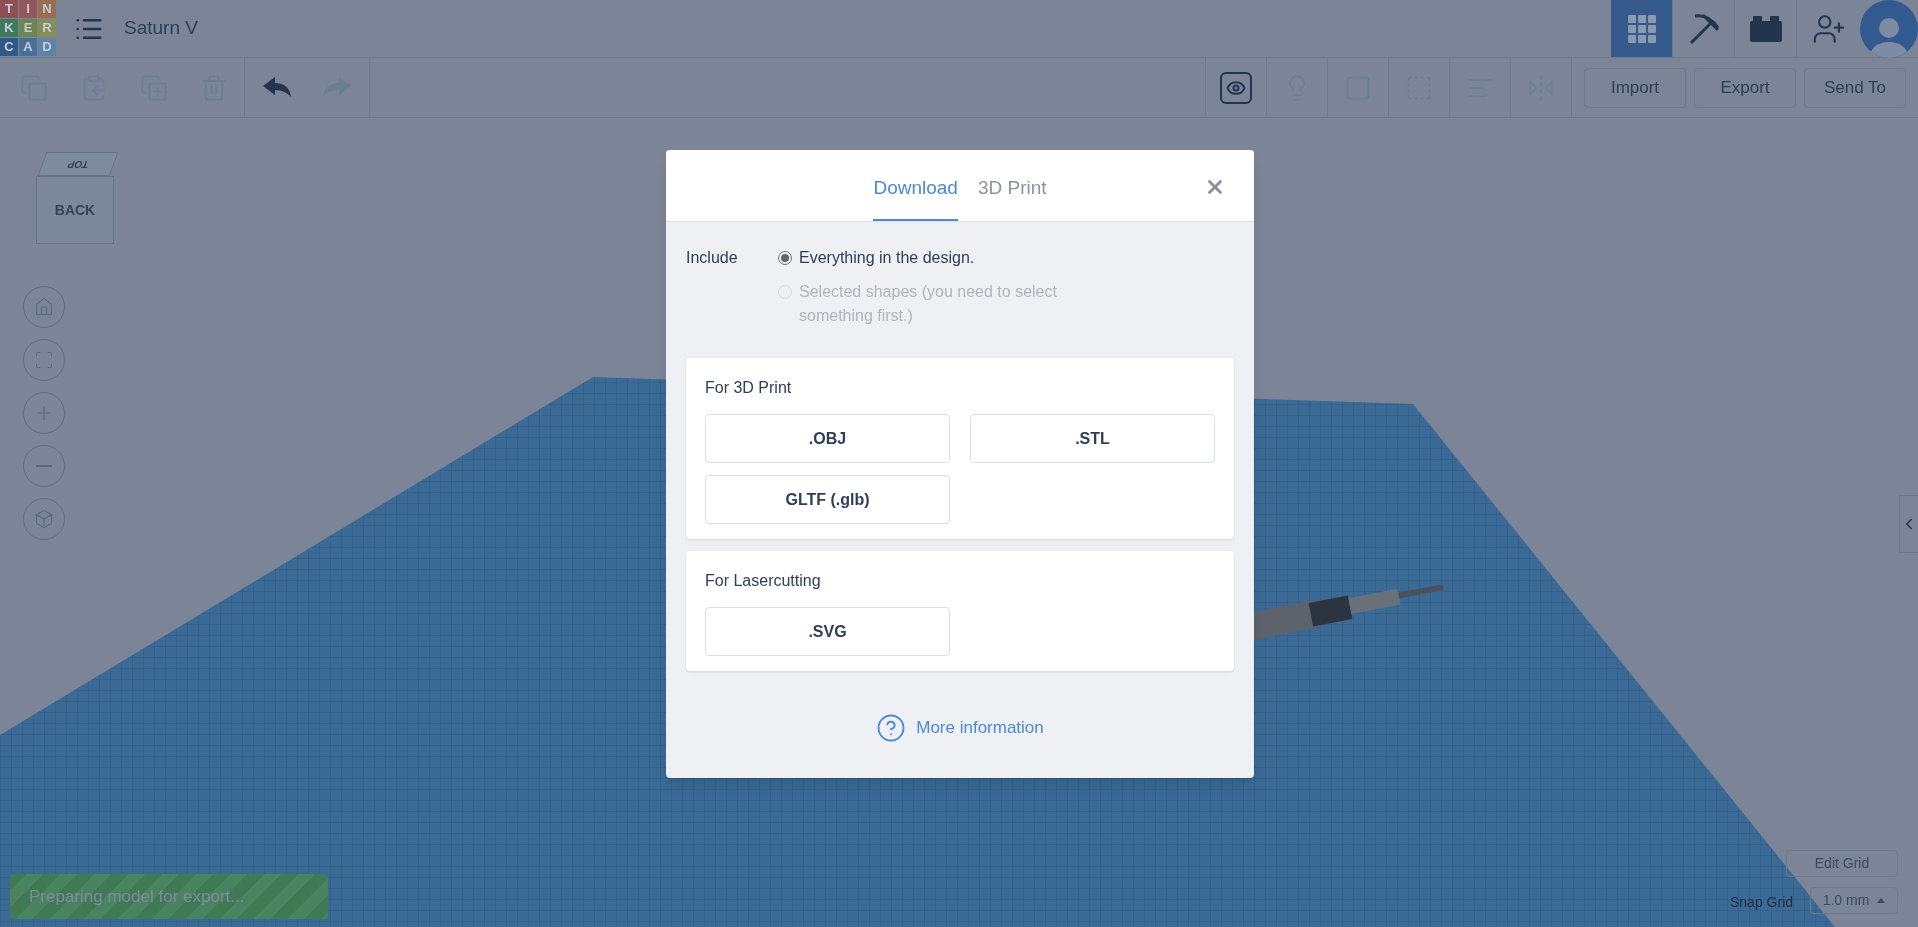 Image resolution: width=1918 pixels, height=927 pixels. What do you see at coordinates (9, 9) in the screenshot?
I see `logo-tile: T` at bounding box center [9, 9].